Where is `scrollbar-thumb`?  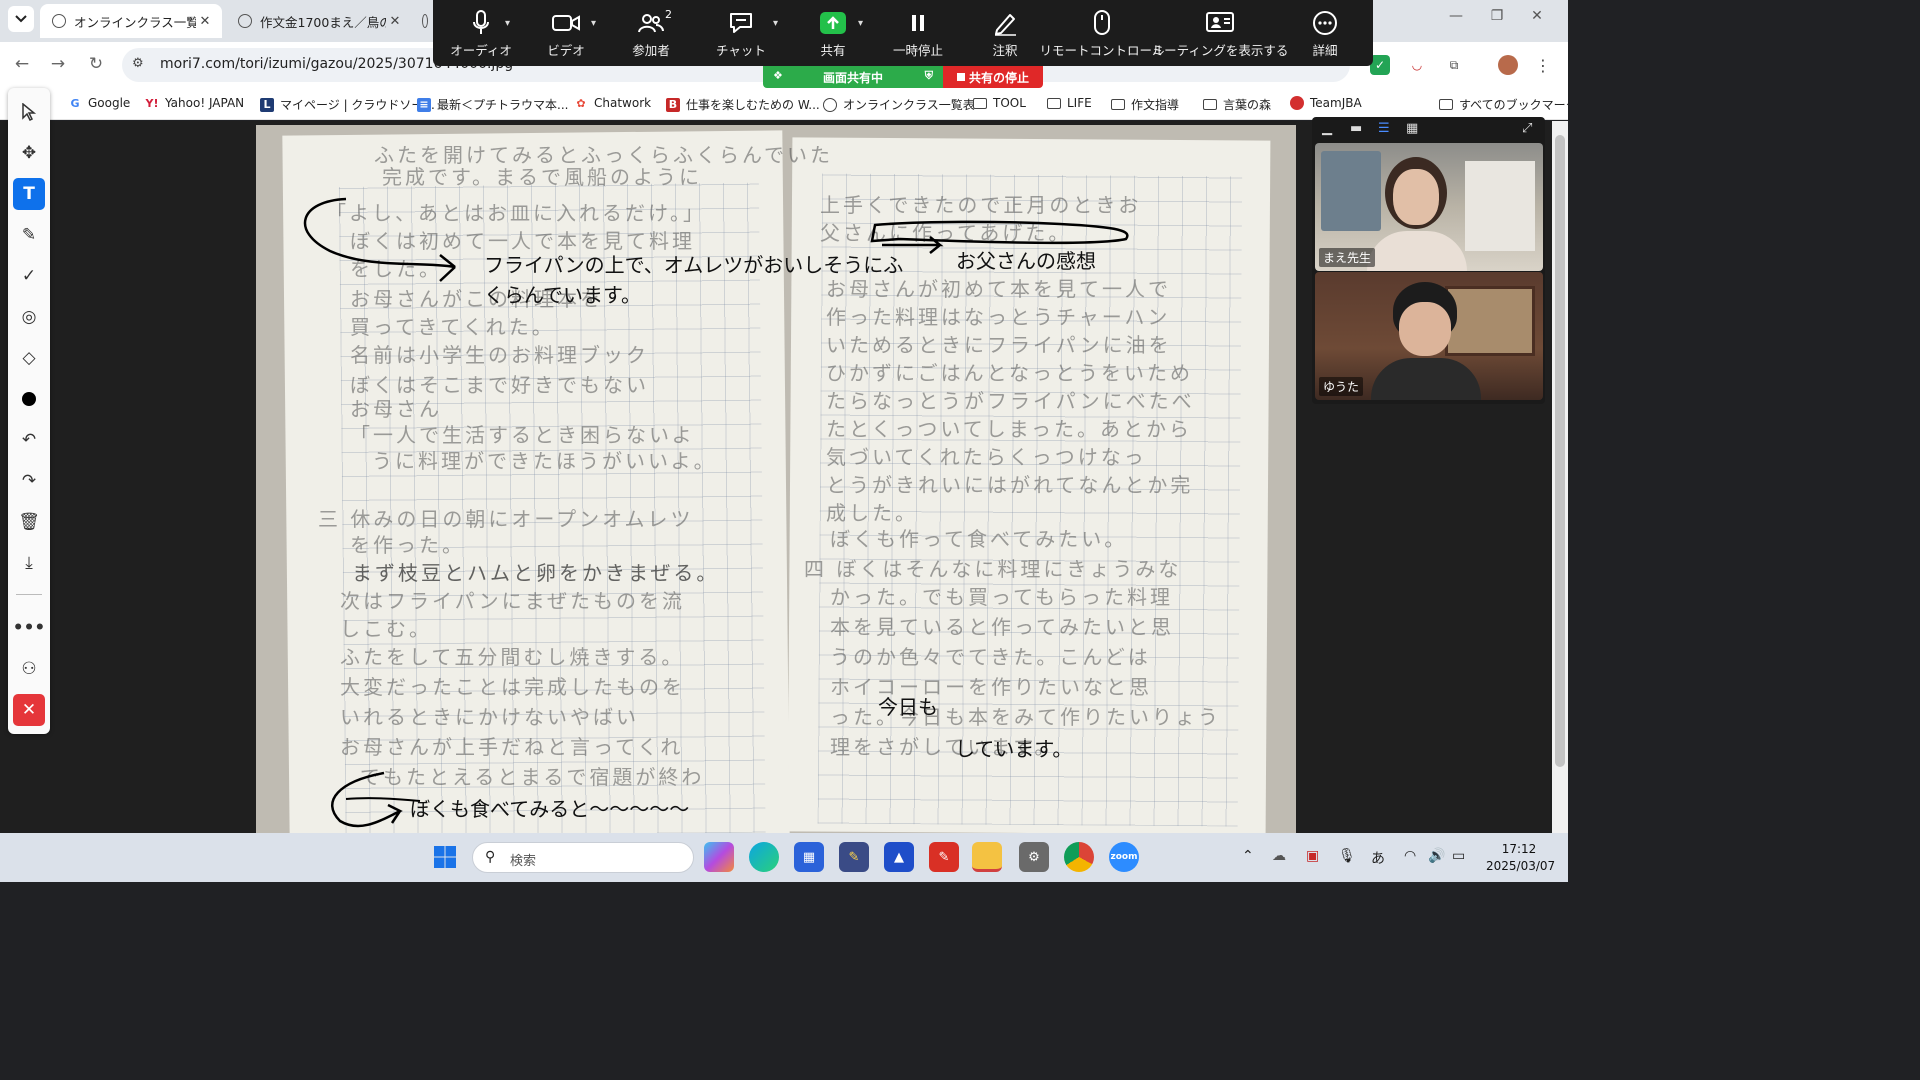 scrollbar-thumb is located at coordinates (1560, 451).